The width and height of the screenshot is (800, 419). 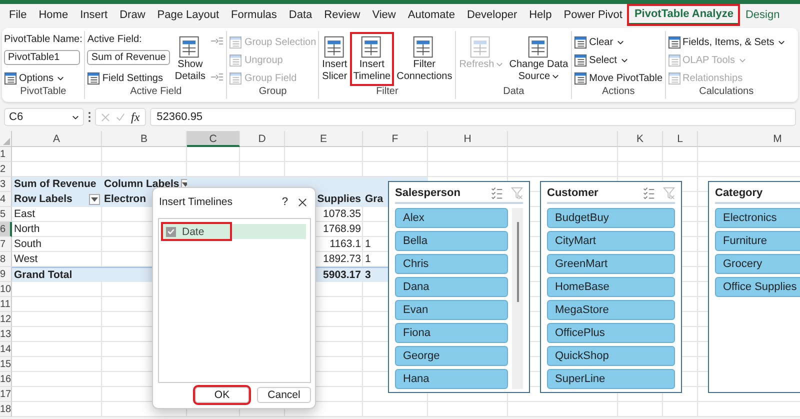 What do you see at coordinates (611, 264) in the screenshot?
I see `slicer-item: GreenMart` at bounding box center [611, 264].